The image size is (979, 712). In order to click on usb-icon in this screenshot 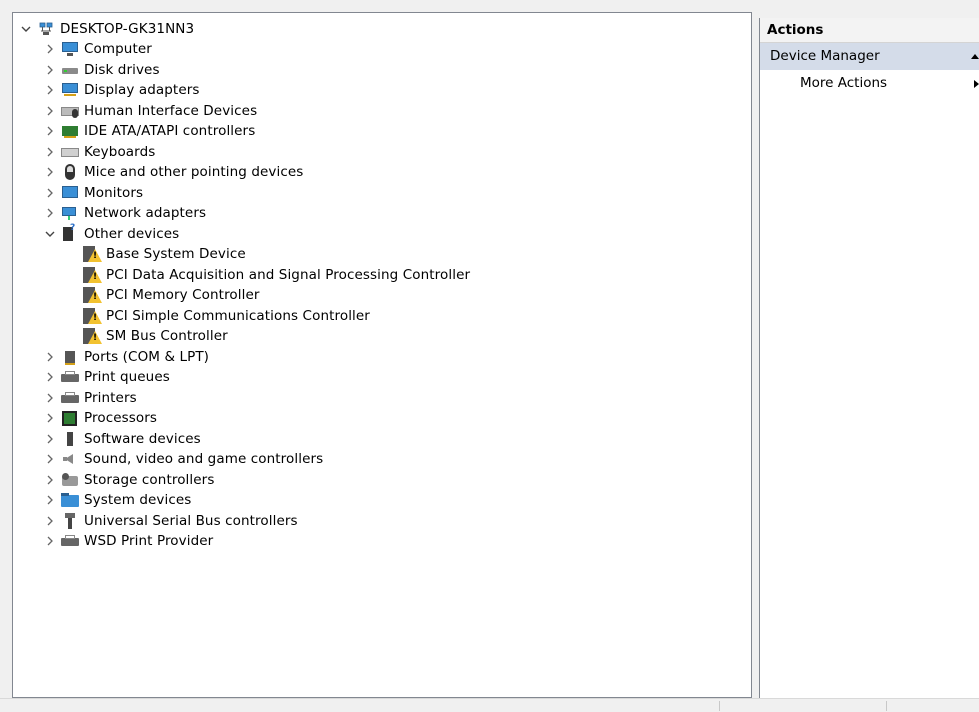, I will do `click(70, 521)`.